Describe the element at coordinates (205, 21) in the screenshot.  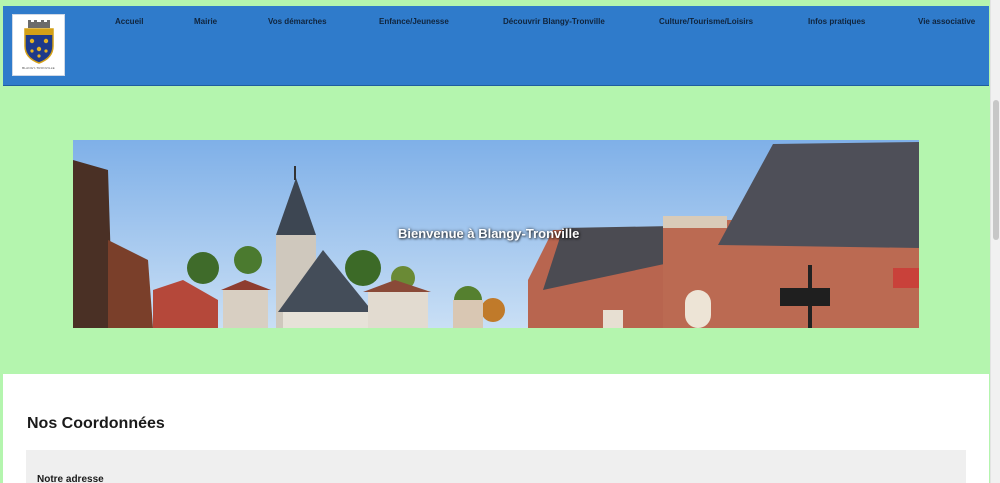
I see `nav-item-mairie: Mairie` at that location.